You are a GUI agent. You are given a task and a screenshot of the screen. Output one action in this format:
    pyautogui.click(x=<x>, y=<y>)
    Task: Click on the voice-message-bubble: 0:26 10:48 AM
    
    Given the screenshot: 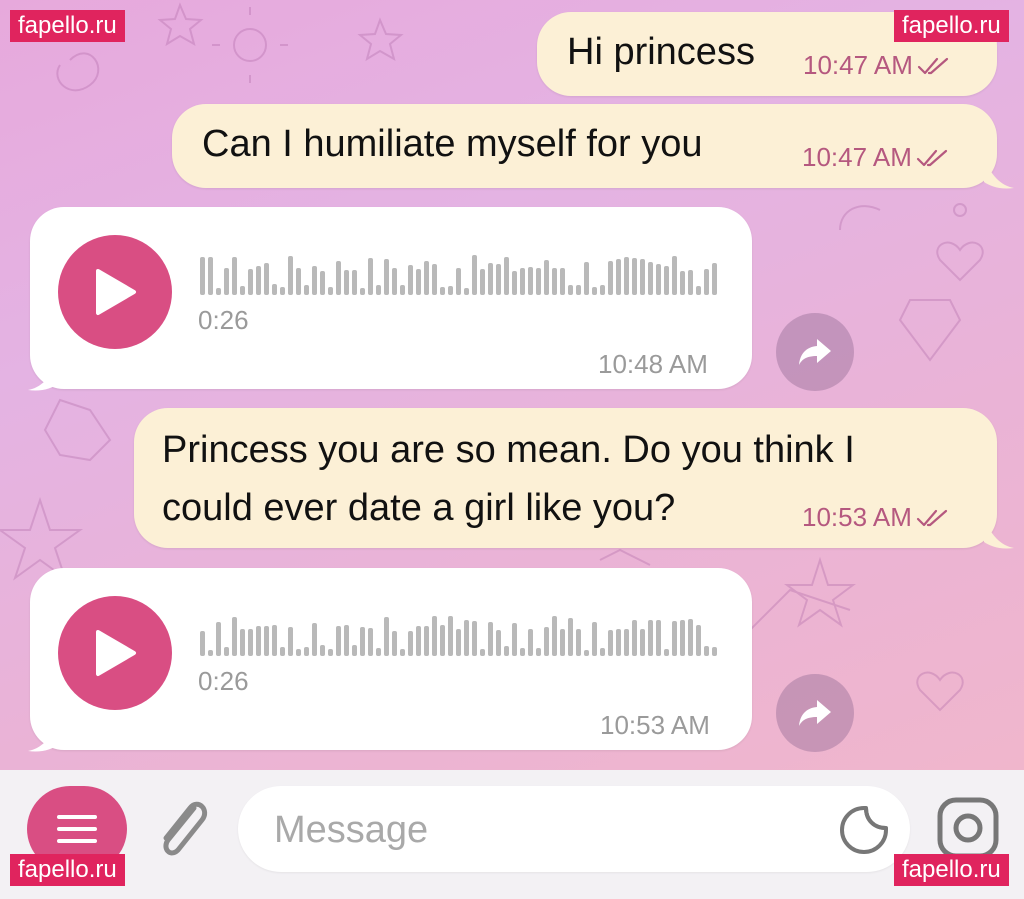 What is the action you would take?
    pyautogui.click(x=391, y=298)
    